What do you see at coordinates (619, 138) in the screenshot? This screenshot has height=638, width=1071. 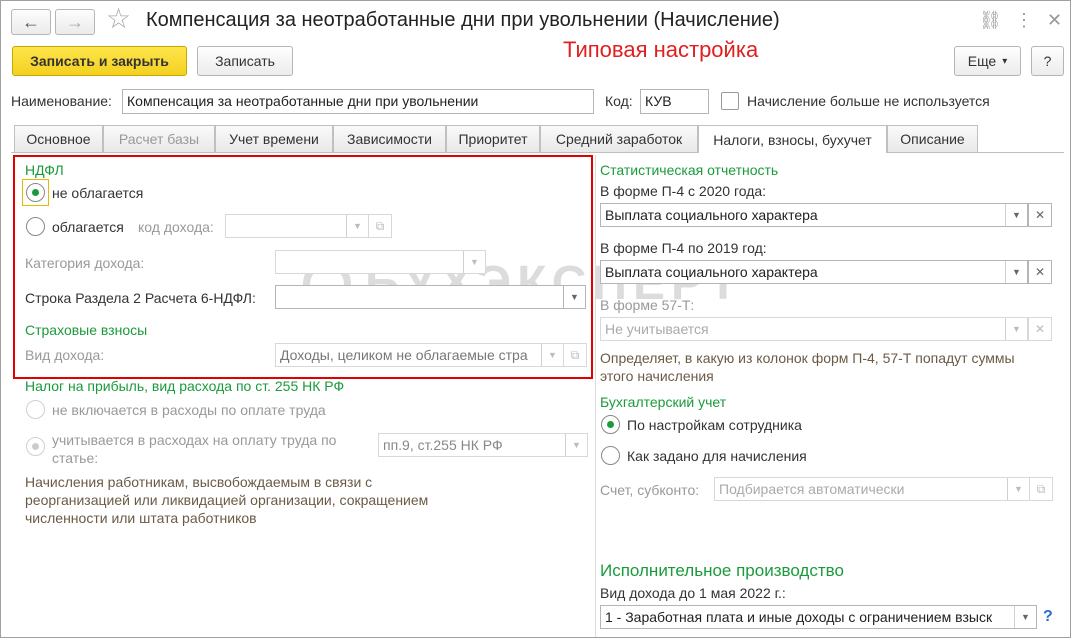 I see `tab-average-earnings: Средний заработок` at bounding box center [619, 138].